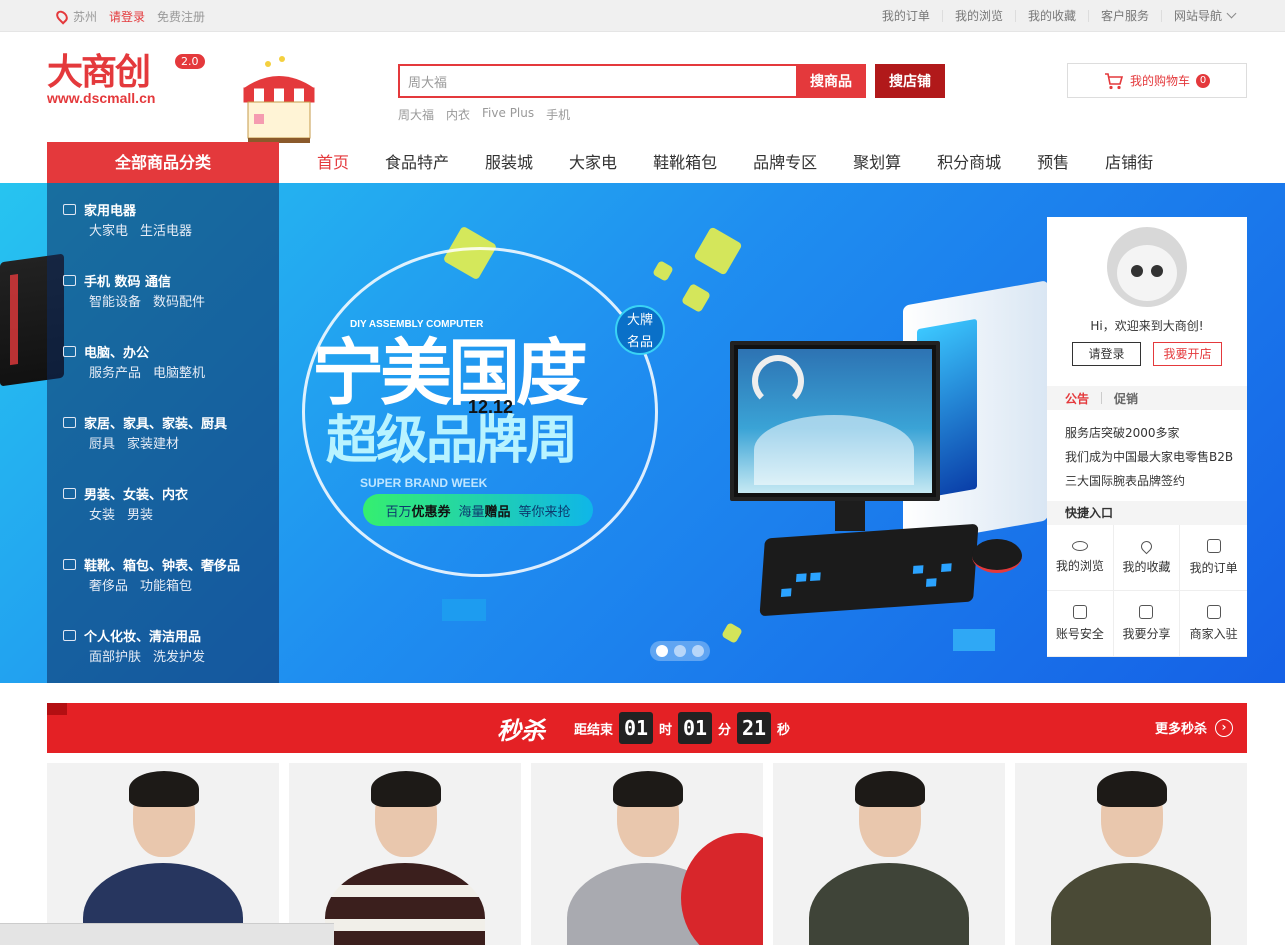  I want to click on subcategory-link: 电脑整机, so click(179, 374).